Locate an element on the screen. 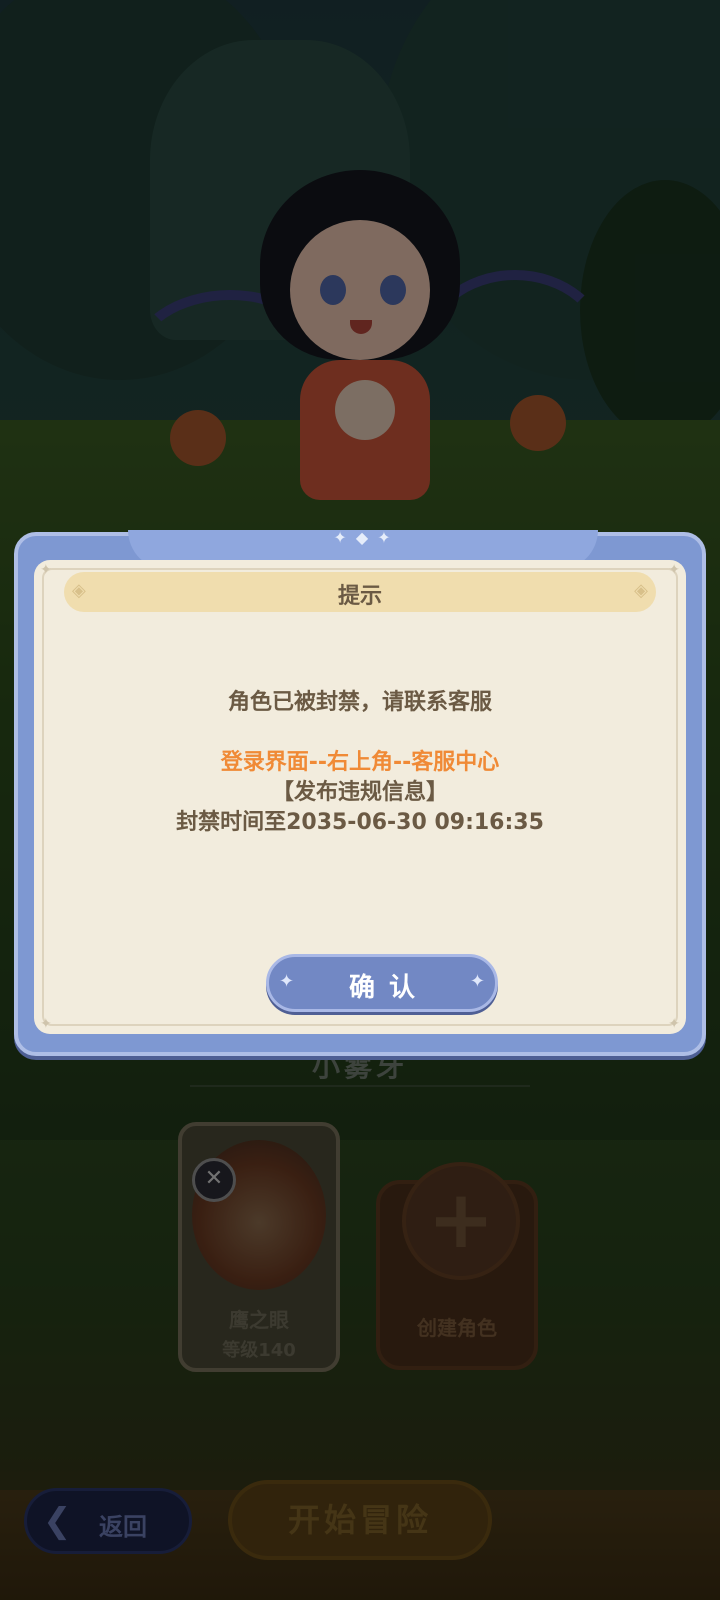  sparkle-diamond-icon: ✦ ◆ ✦ is located at coordinates (363, 537).